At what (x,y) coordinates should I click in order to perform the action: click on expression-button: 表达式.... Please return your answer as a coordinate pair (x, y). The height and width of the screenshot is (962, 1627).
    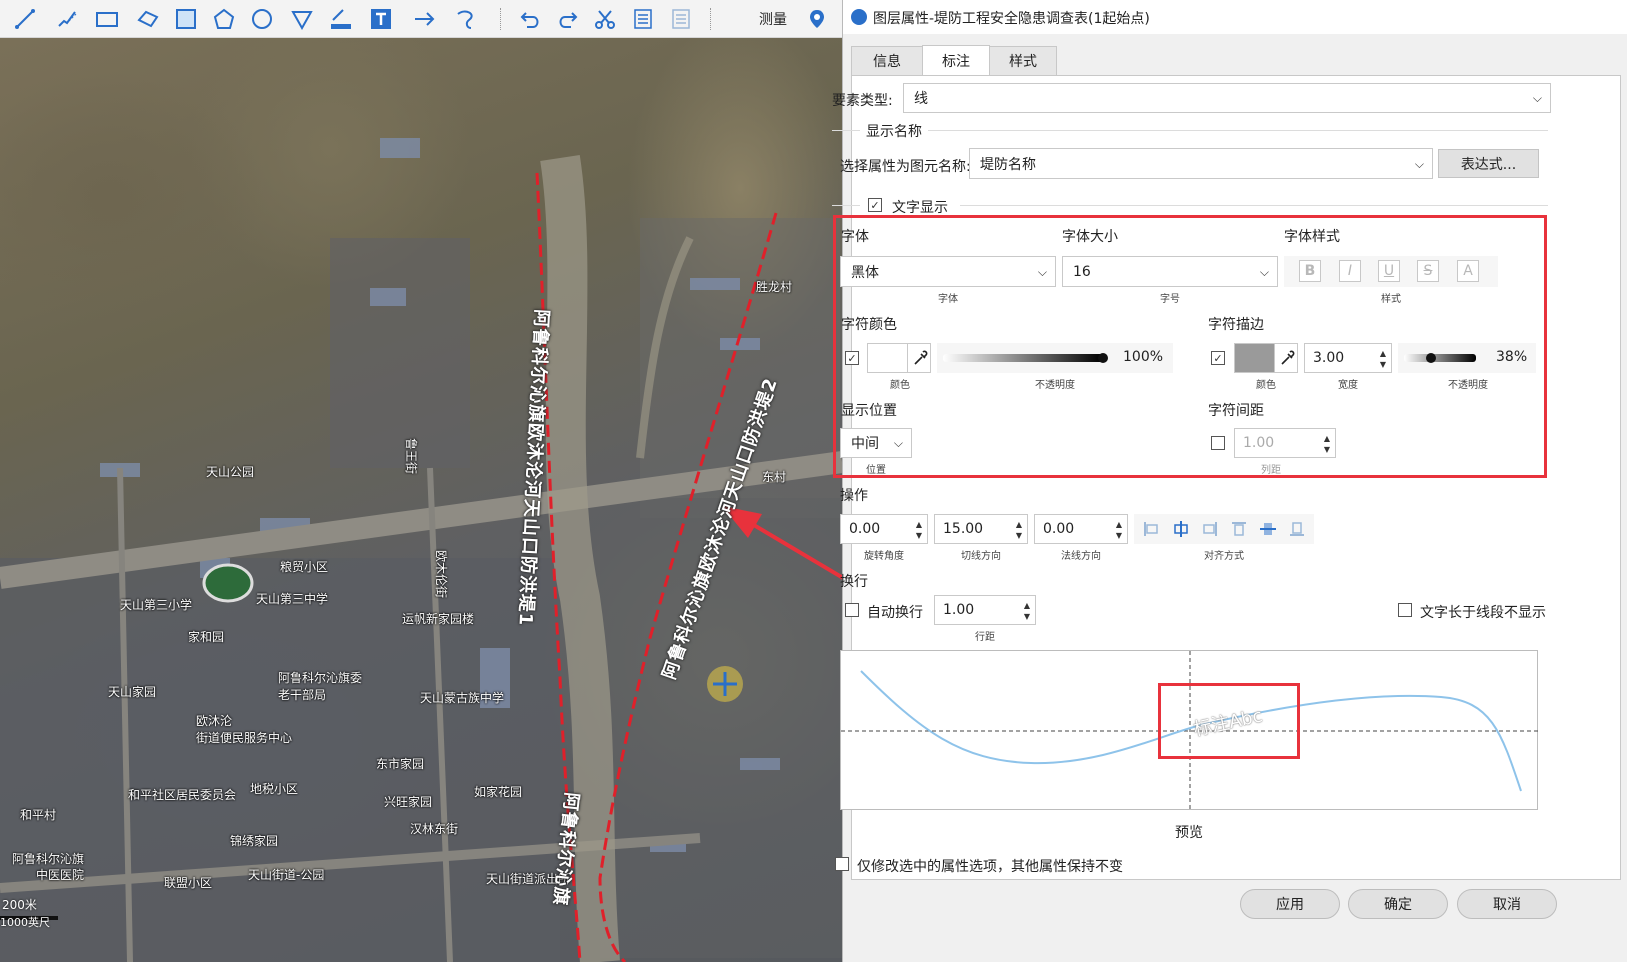
    Looking at the image, I should click on (1488, 163).